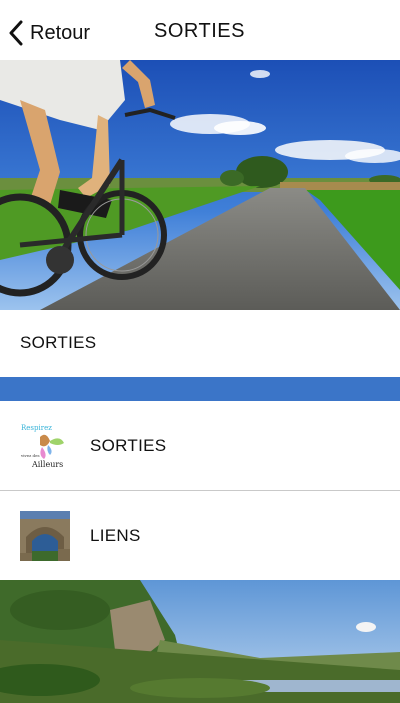 This screenshot has width=400, height=703. I want to click on thumb-word-bottom: Ailleurs, so click(47, 464).